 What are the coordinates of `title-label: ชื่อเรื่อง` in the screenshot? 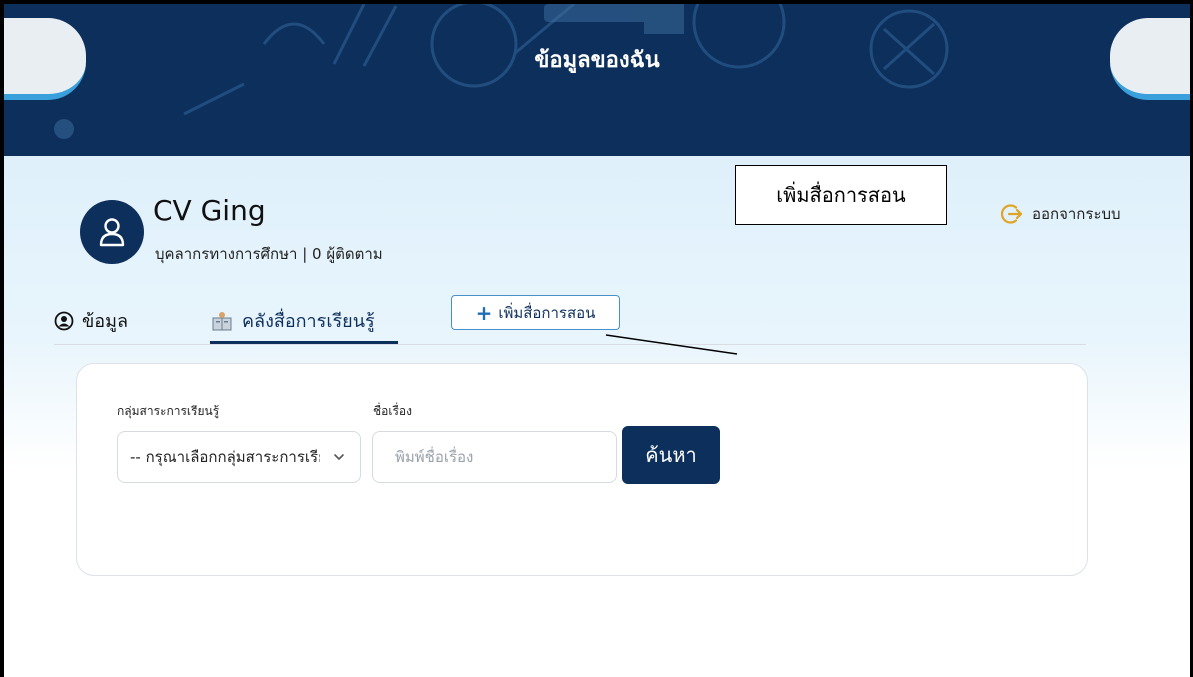 It's located at (392, 411).